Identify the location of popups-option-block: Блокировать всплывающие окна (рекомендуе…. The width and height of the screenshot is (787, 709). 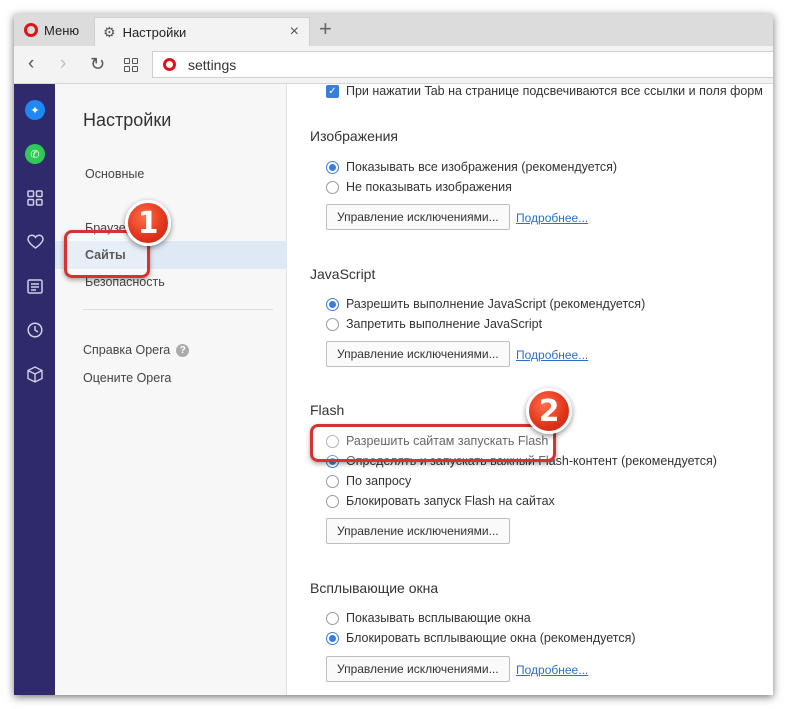
(481, 638).